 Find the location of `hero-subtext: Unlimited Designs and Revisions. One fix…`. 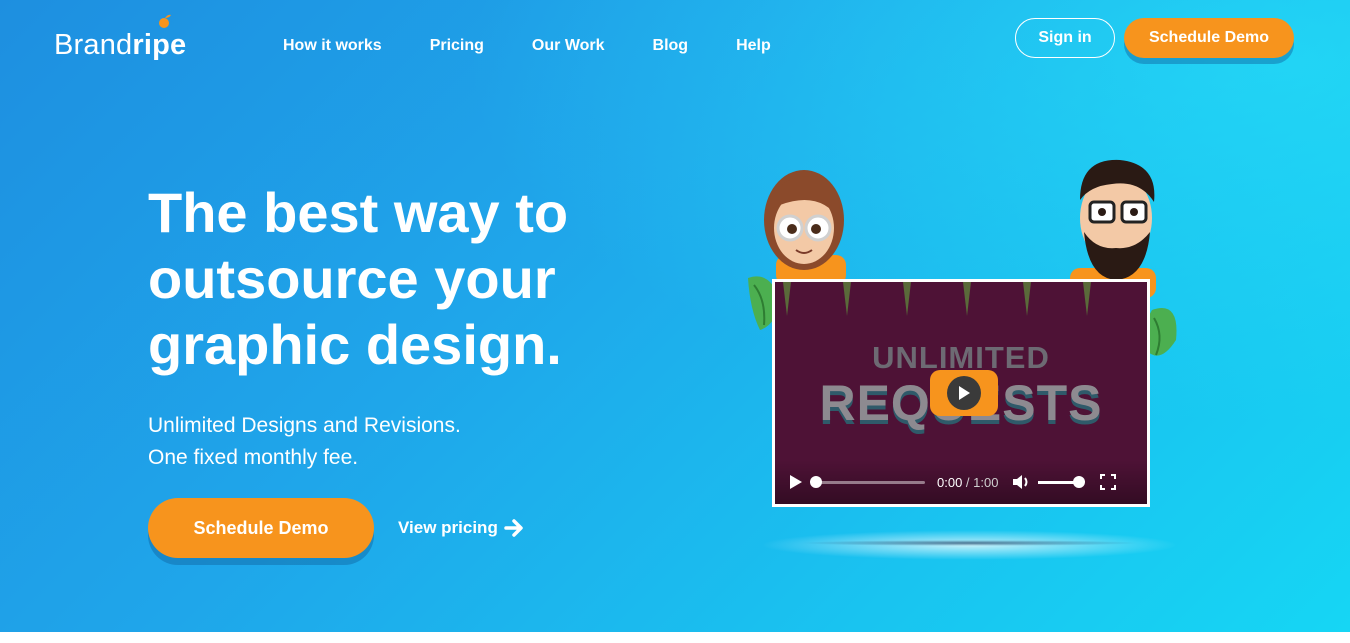

hero-subtext: Unlimited Designs and Revisions. One fix… is located at coordinates (304, 442).